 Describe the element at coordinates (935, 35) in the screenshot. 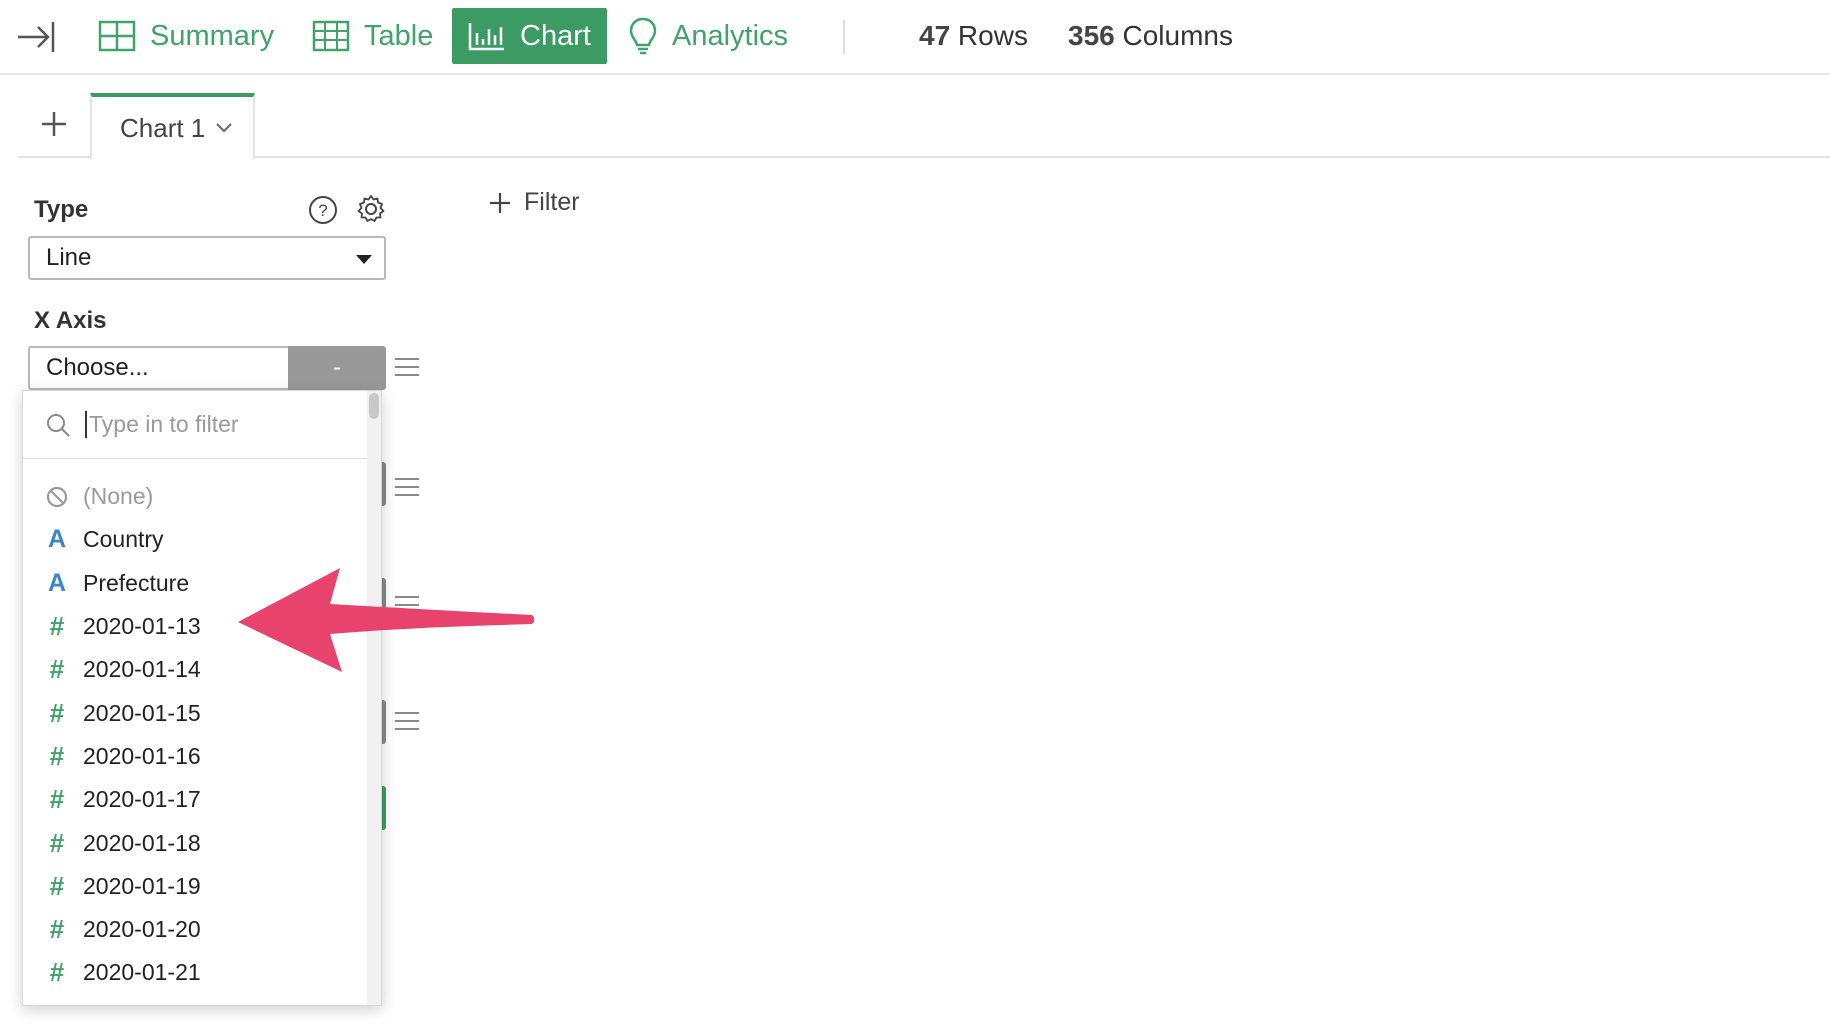

I see `rows-count-value: 47` at that location.